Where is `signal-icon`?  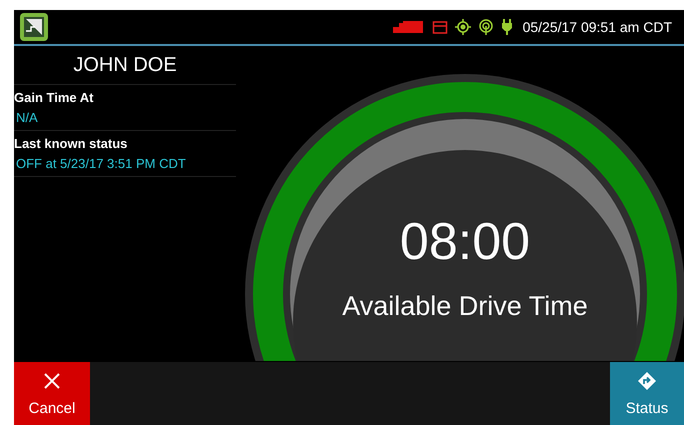 signal-icon is located at coordinates (486, 27).